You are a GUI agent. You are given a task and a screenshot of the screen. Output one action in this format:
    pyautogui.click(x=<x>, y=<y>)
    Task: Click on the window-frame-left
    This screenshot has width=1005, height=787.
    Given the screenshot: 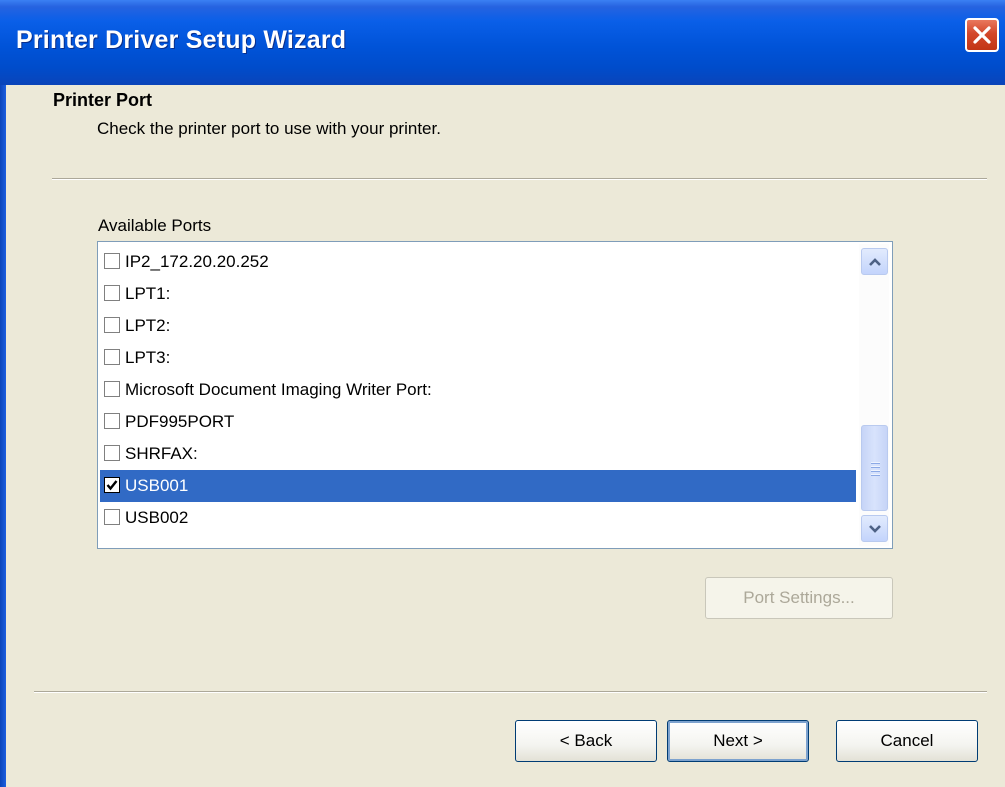 What is the action you would take?
    pyautogui.click(x=3, y=436)
    